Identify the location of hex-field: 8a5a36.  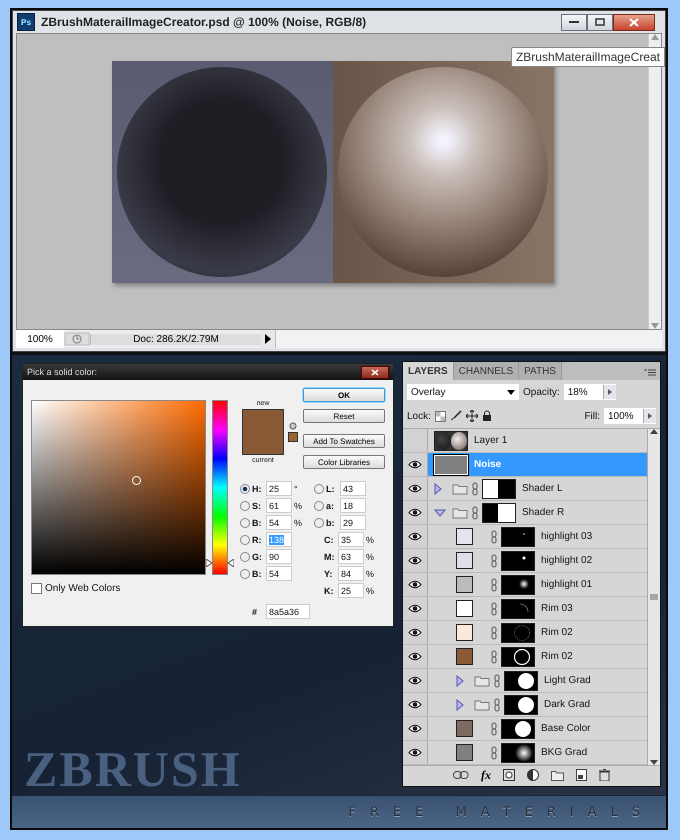
(288, 611).